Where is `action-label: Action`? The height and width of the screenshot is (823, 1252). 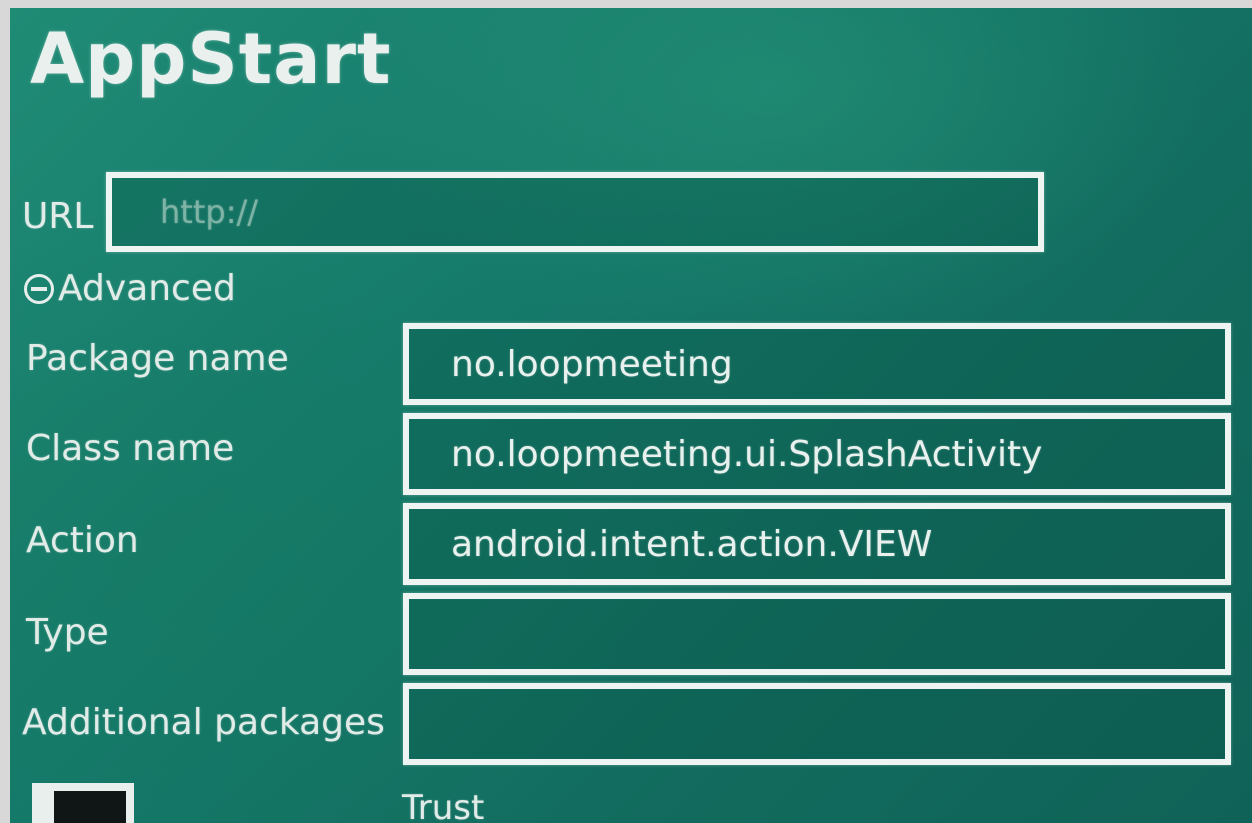 action-label: Action is located at coordinates (82, 540).